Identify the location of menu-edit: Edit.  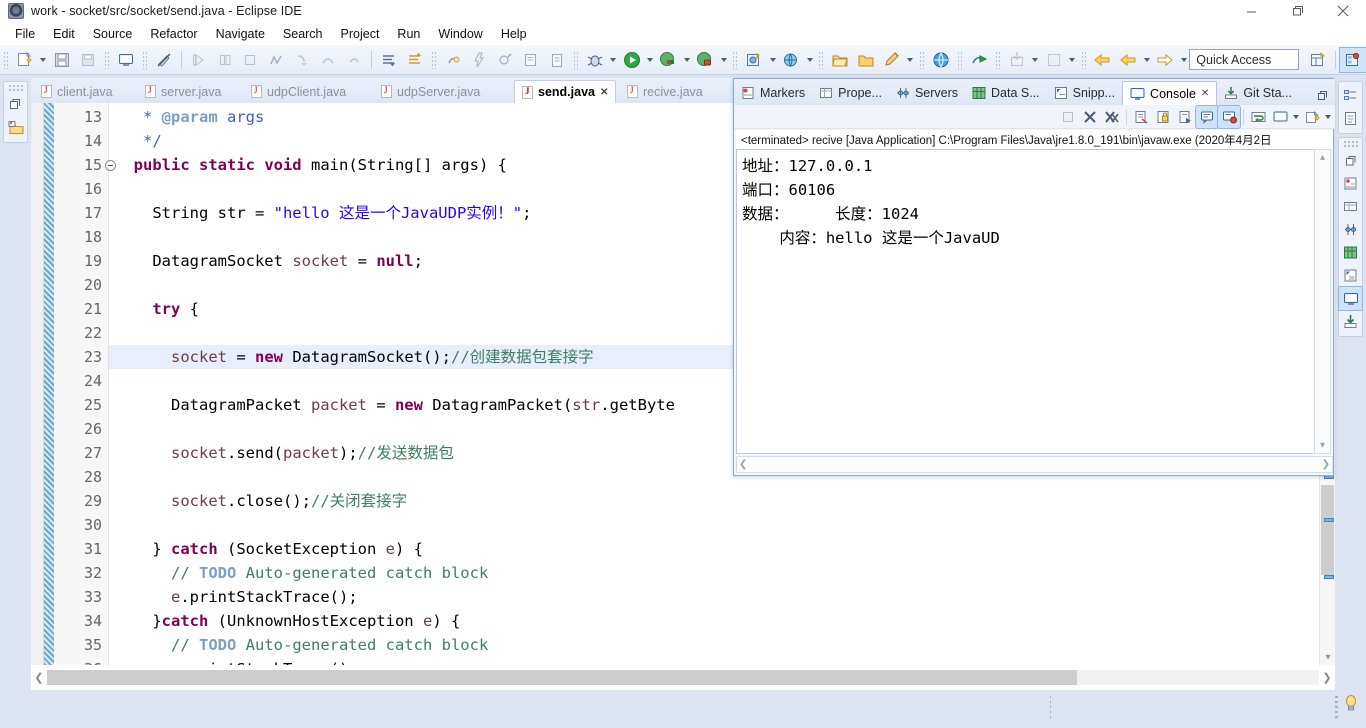
(64, 34).